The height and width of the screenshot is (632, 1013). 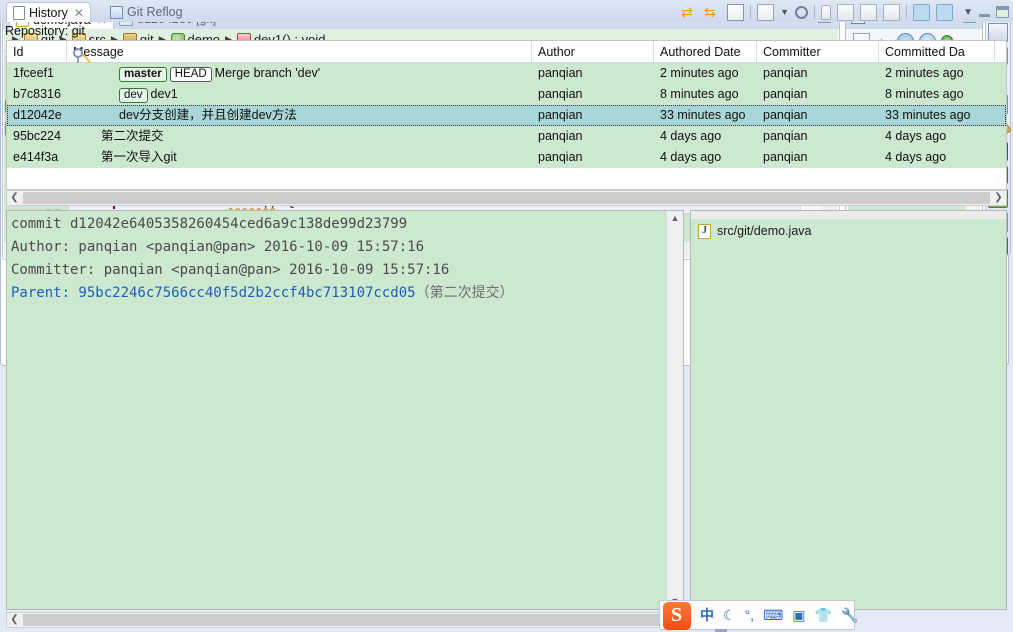 What do you see at coordinates (464, 293) in the screenshot?
I see `commit-parent-message: （第二次提交）` at bounding box center [464, 293].